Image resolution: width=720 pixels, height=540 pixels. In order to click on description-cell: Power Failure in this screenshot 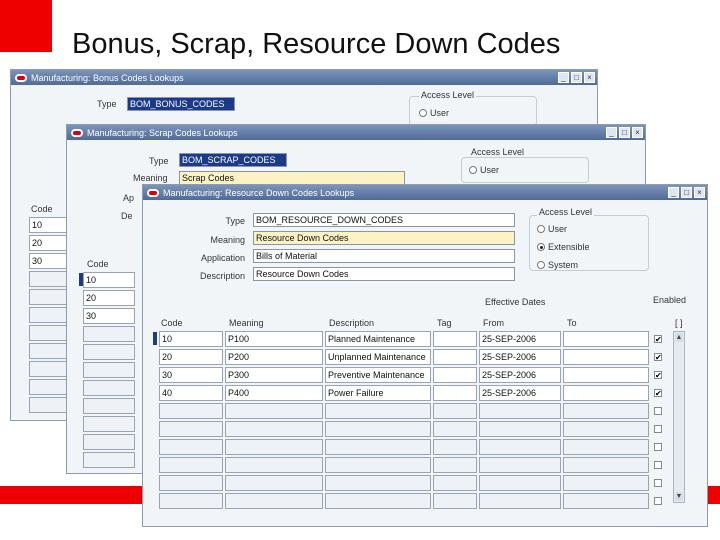, I will do `click(378, 393)`.